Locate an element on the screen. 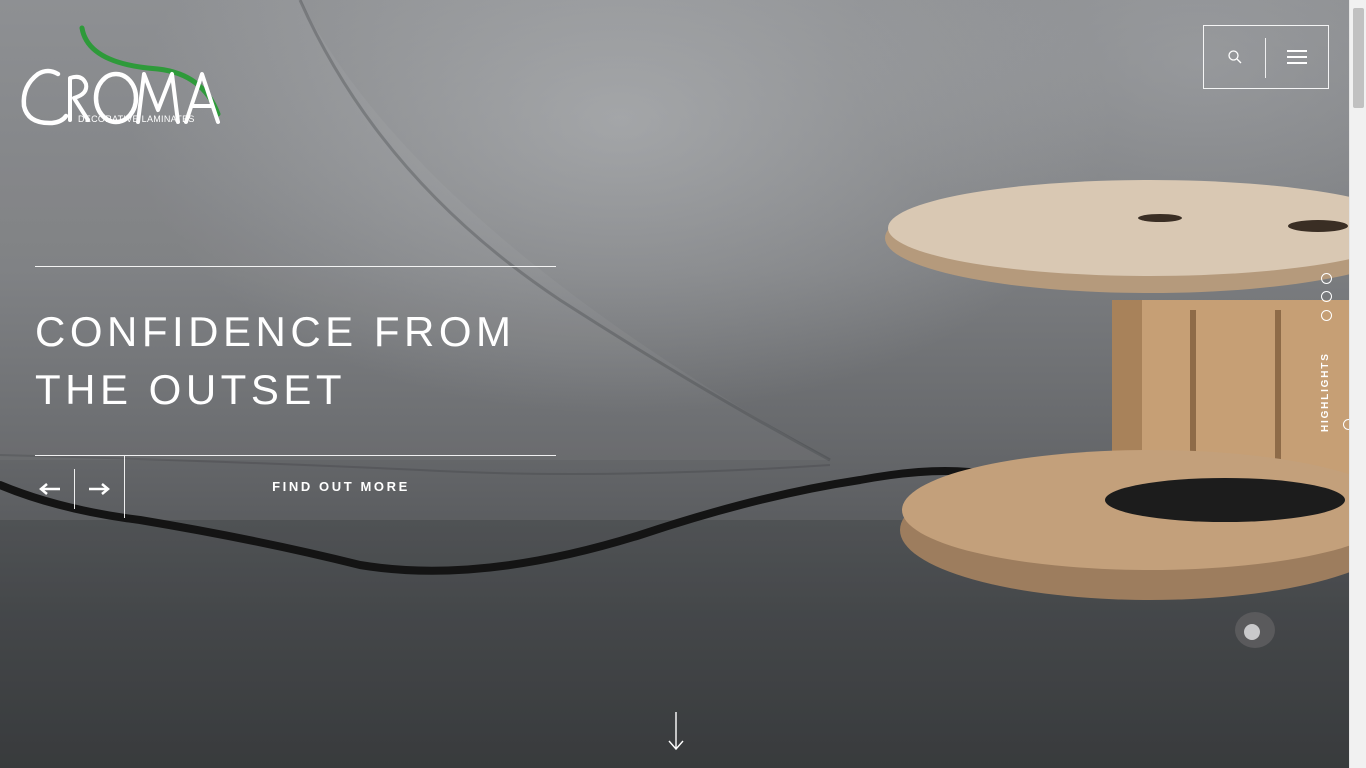 The image size is (1366, 768). logo-tagline: DECORATIVE LAMINATES is located at coordinates (136, 119).